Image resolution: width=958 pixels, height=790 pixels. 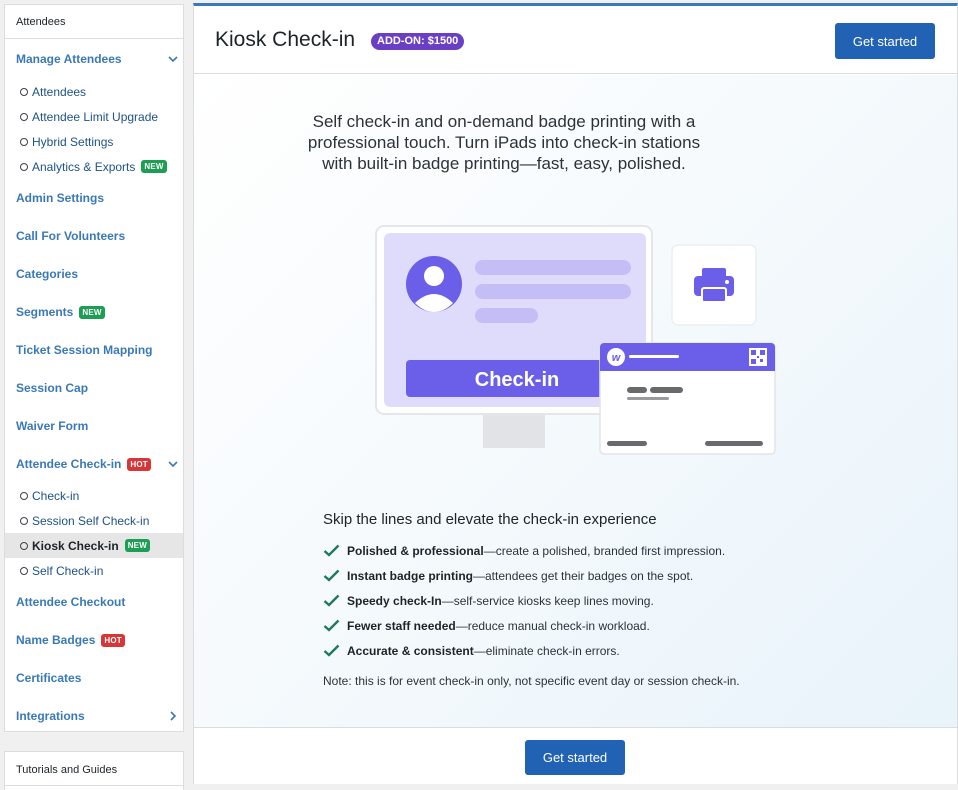 What do you see at coordinates (401, 625) in the screenshot?
I see `benefit-bold: Fewer staff needed` at bounding box center [401, 625].